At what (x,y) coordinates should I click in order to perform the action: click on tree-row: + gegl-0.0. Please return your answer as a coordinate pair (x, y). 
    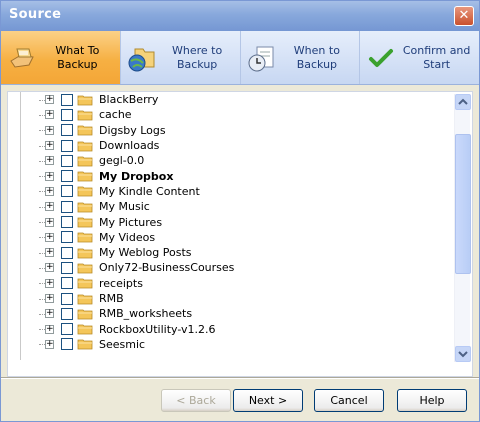
    Looking at the image, I should click on (238, 160).